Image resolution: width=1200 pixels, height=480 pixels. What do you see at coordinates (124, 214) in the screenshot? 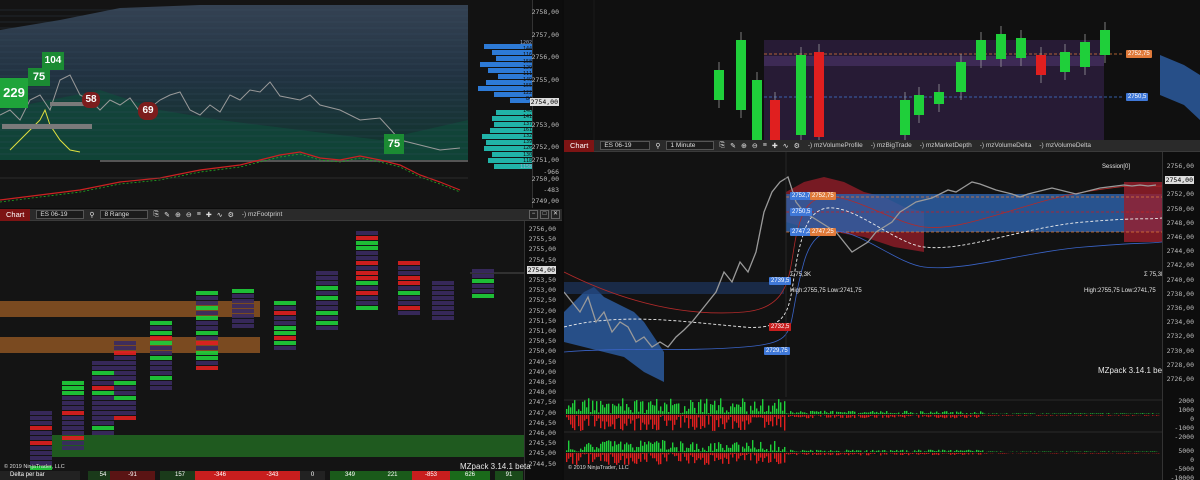
I see `interval-selector: 8 Range` at bounding box center [124, 214].